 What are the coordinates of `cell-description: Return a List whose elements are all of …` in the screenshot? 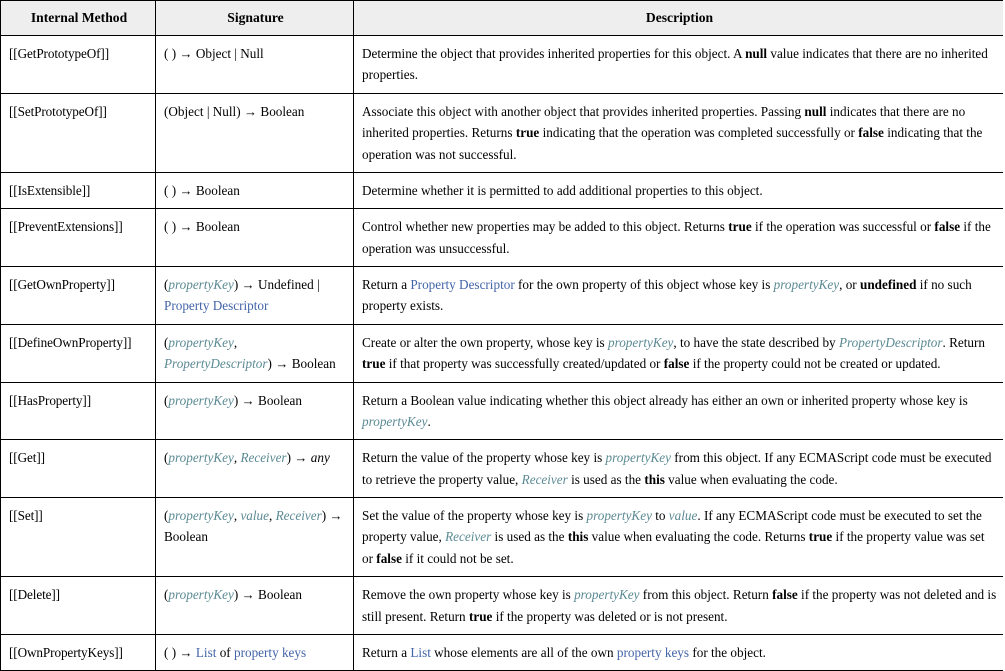 It's located at (678, 652).